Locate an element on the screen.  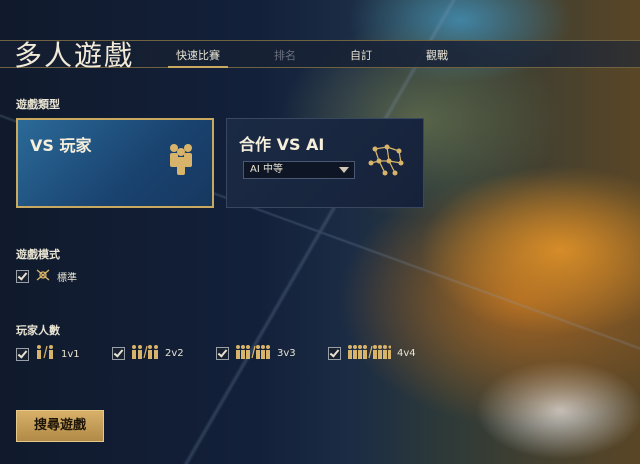
player-count-1v1-option: 1v1 is located at coordinates (48, 354).